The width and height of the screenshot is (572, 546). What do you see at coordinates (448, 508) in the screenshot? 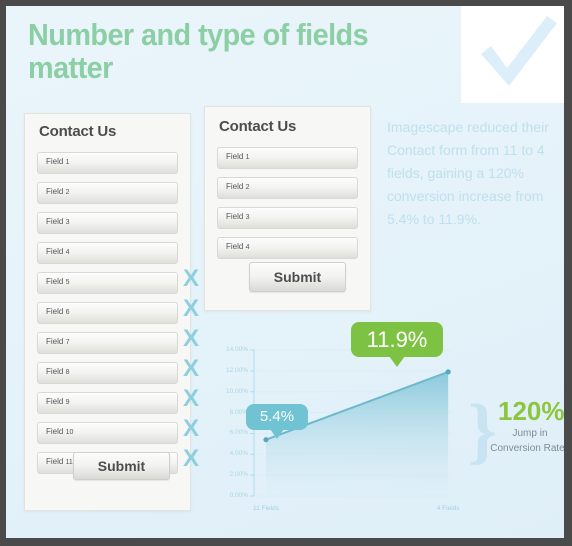
I see `x-axis-tick-label: 4 Fields` at bounding box center [448, 508].